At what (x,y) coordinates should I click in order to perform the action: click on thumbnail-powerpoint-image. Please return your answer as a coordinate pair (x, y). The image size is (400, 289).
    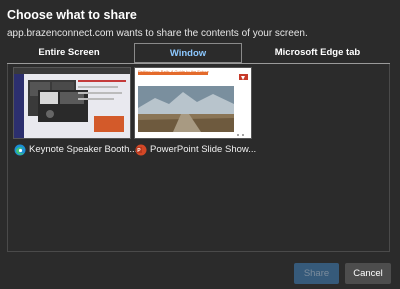
    Looking at the image, I should click on (193, 103).